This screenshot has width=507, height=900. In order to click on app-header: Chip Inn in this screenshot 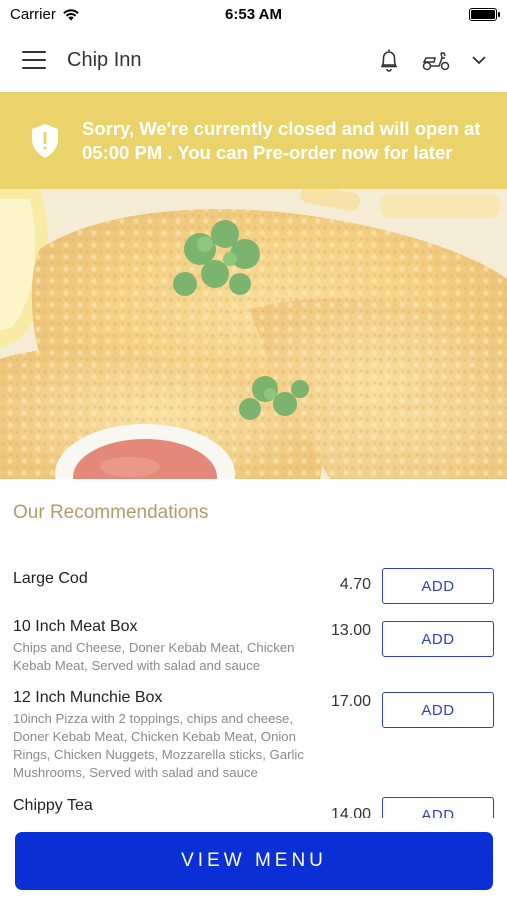, I will do `click(253, 60)`.